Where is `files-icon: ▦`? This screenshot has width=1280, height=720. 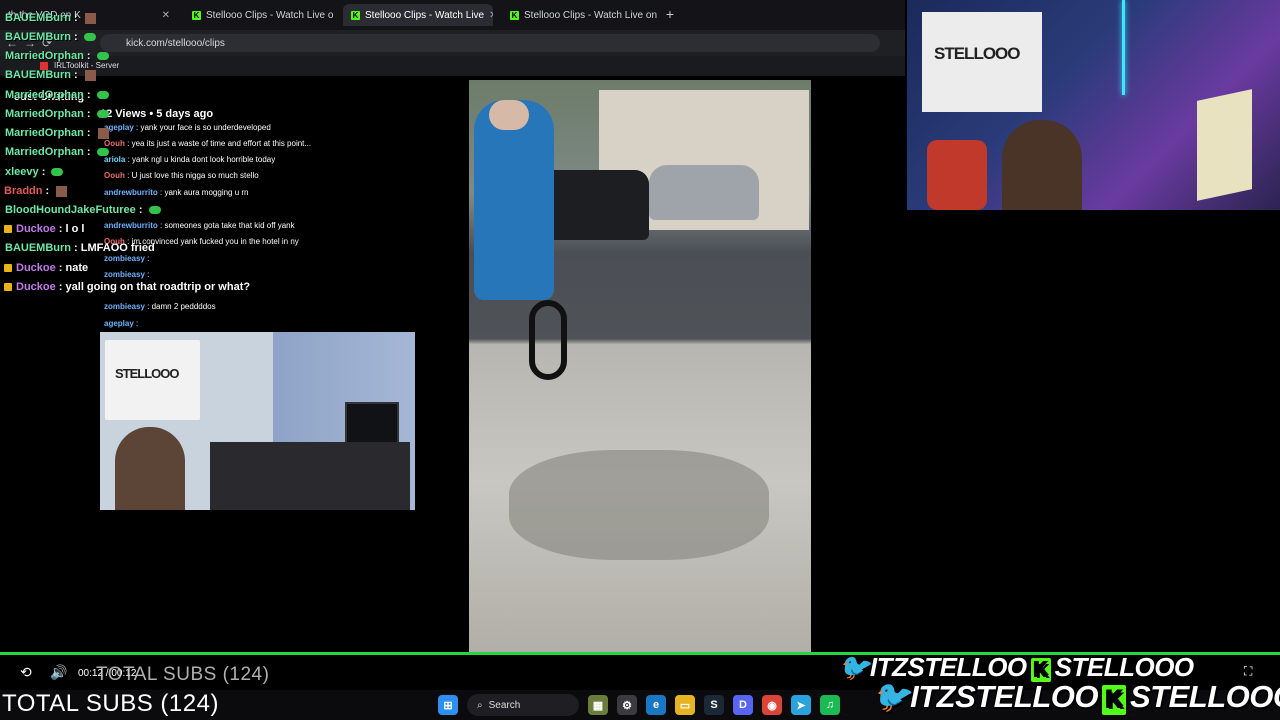
files-icon: ▦ is located at coordinates (598, 705).